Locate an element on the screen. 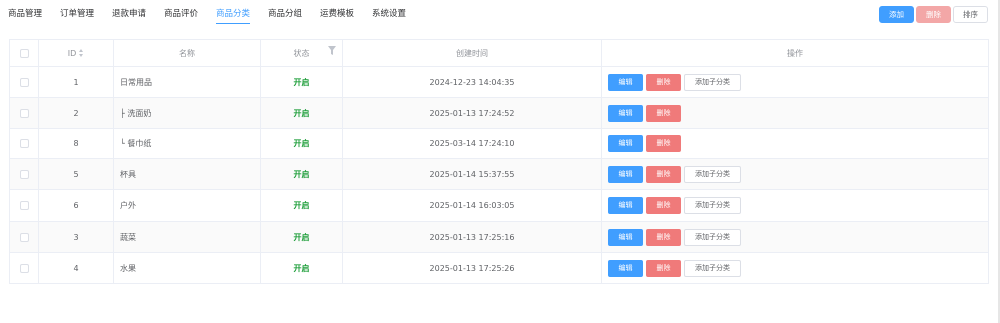  header-id: ID is located at coordinates (76, 53).